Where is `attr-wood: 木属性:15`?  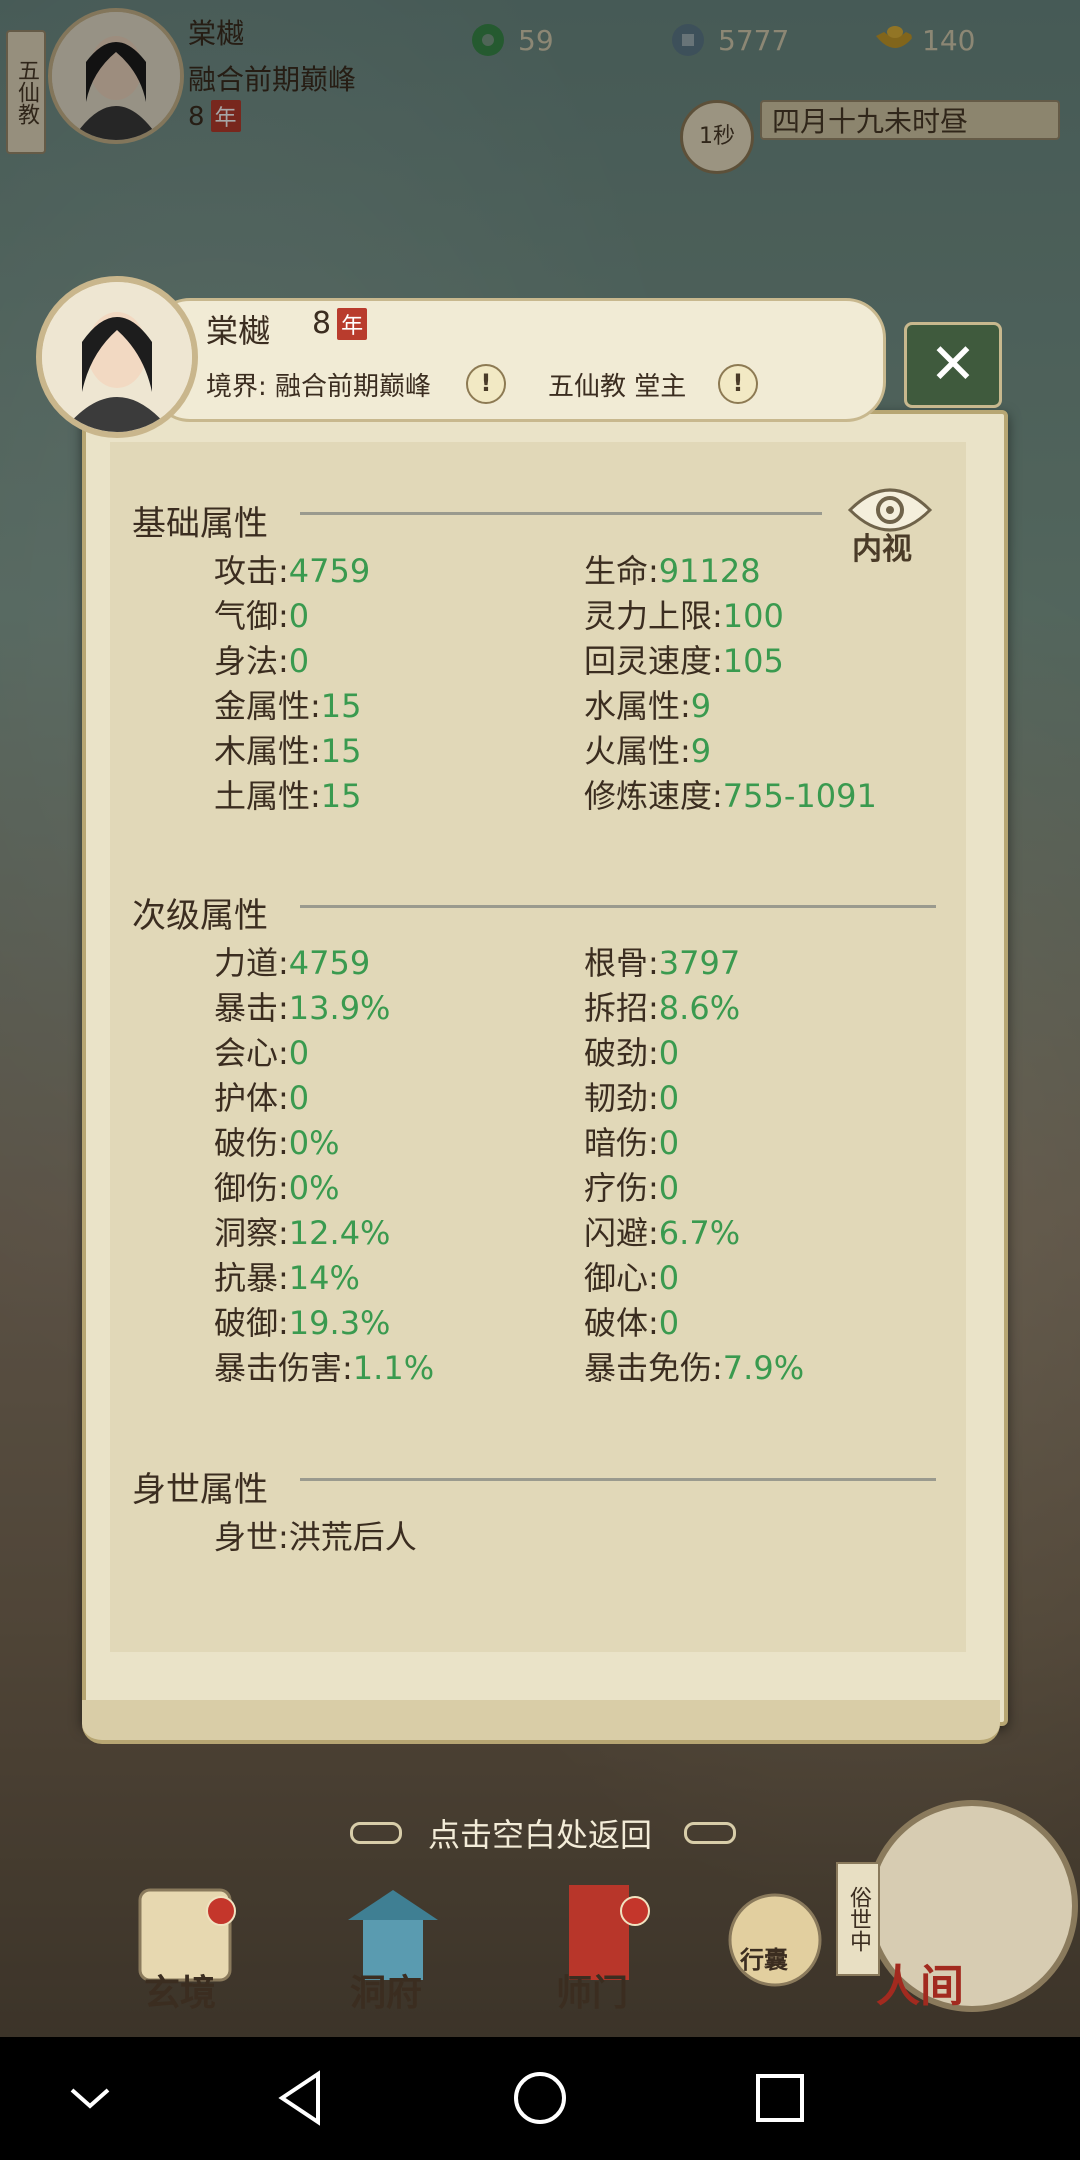
attr-wood: 木属性:15 is located at coordinates (288, 751).